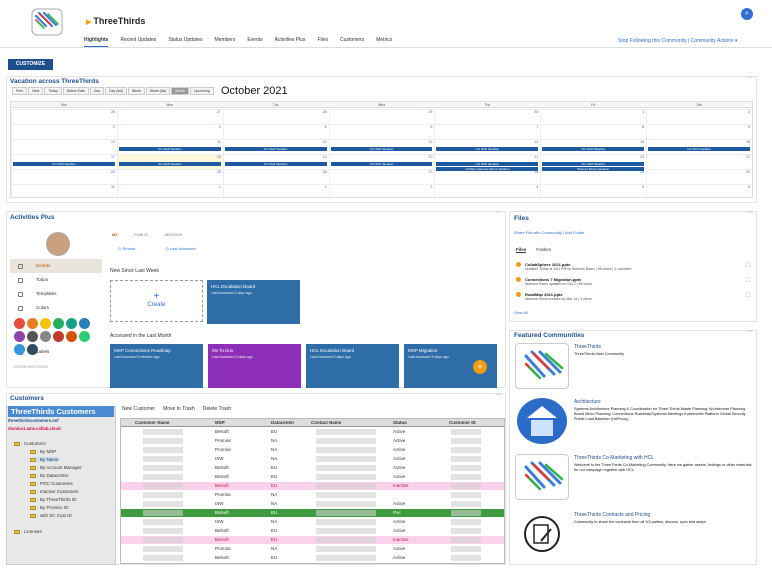 The image size is (772, 571). What do you see at coordinates (126, 248) in the screenshot?
I see `view-recent: ◷ Recent` at bounding box center [126, 248].